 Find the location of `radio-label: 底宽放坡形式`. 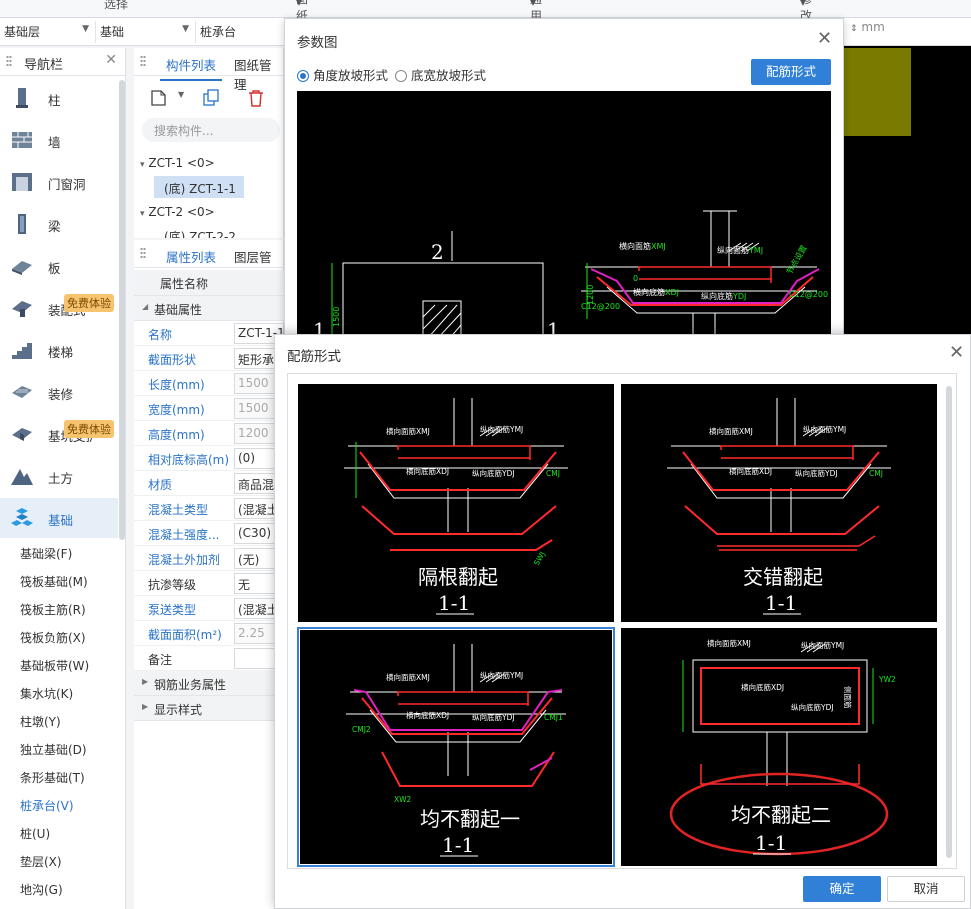

radio-label: 底宽放坡形式 is located at coordinates (449, 75).